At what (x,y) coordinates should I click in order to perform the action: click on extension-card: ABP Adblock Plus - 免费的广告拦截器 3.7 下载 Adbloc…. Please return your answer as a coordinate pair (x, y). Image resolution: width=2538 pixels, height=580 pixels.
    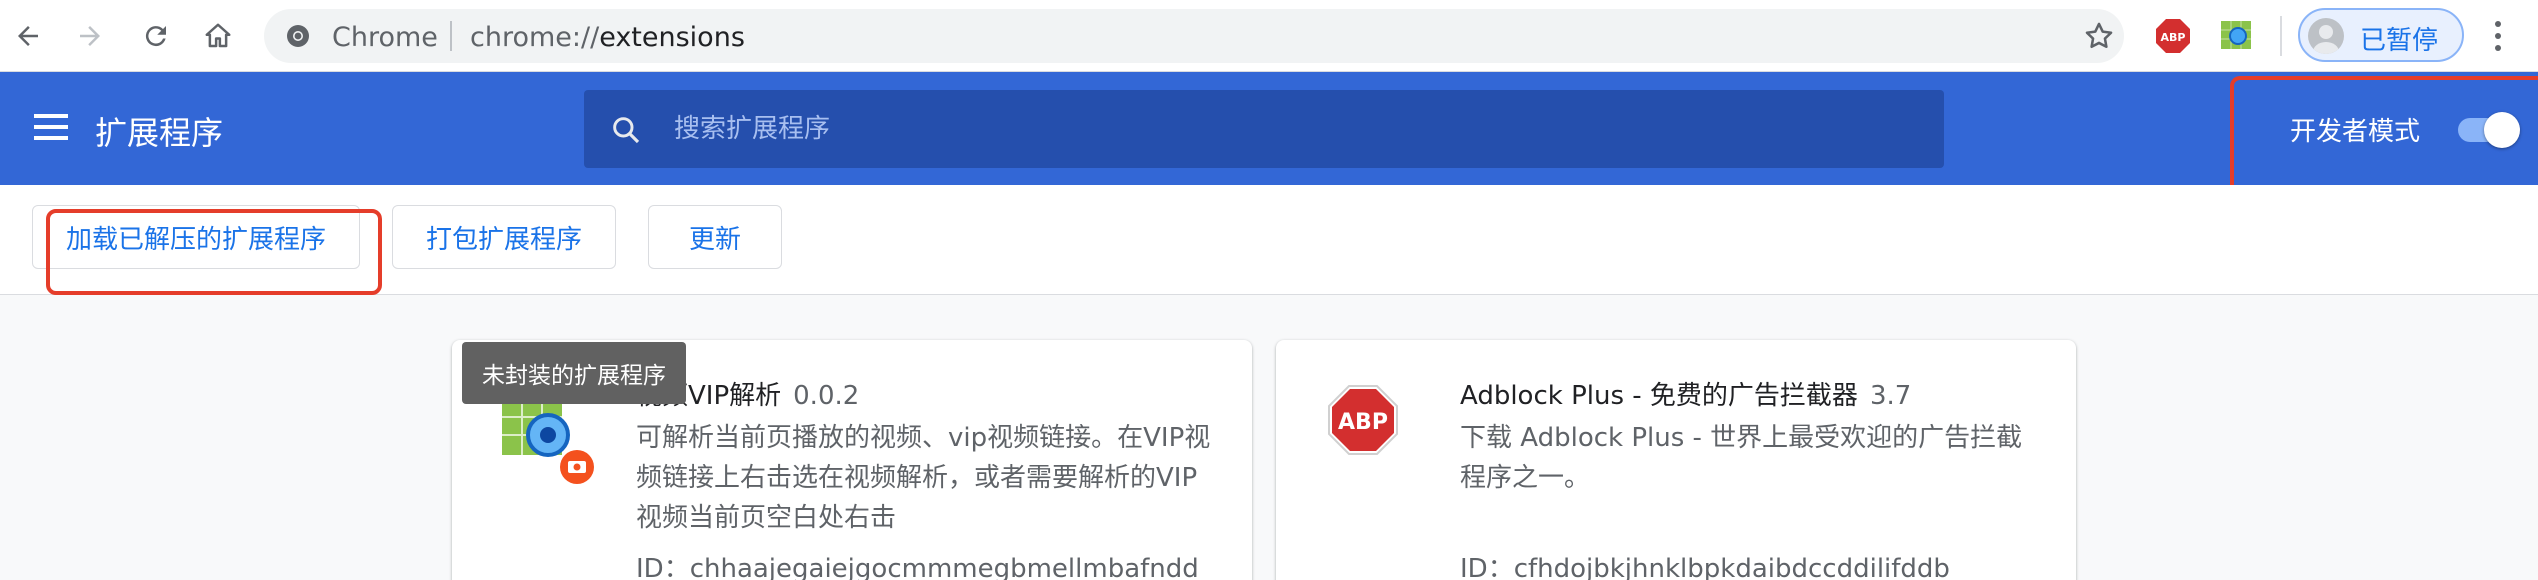
    Looking at the image, I should click on (1676, 460).